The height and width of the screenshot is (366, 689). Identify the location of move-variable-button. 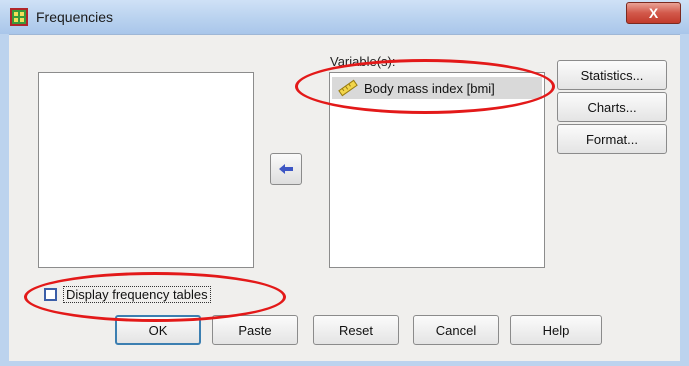
(286, 169).